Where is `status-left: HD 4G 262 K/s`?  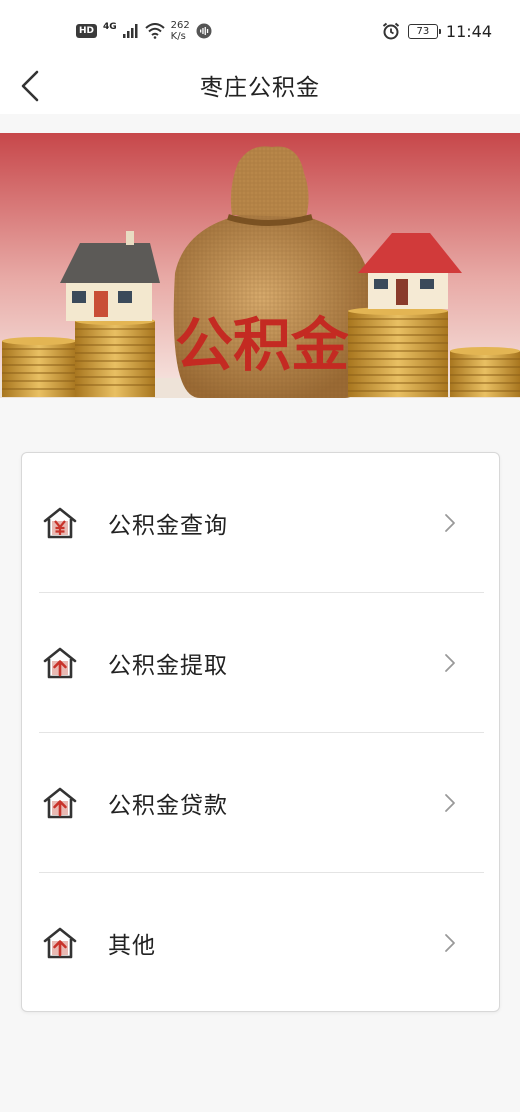 status-left: HD 4G 262 K/s is located at coordinates (144, 31).